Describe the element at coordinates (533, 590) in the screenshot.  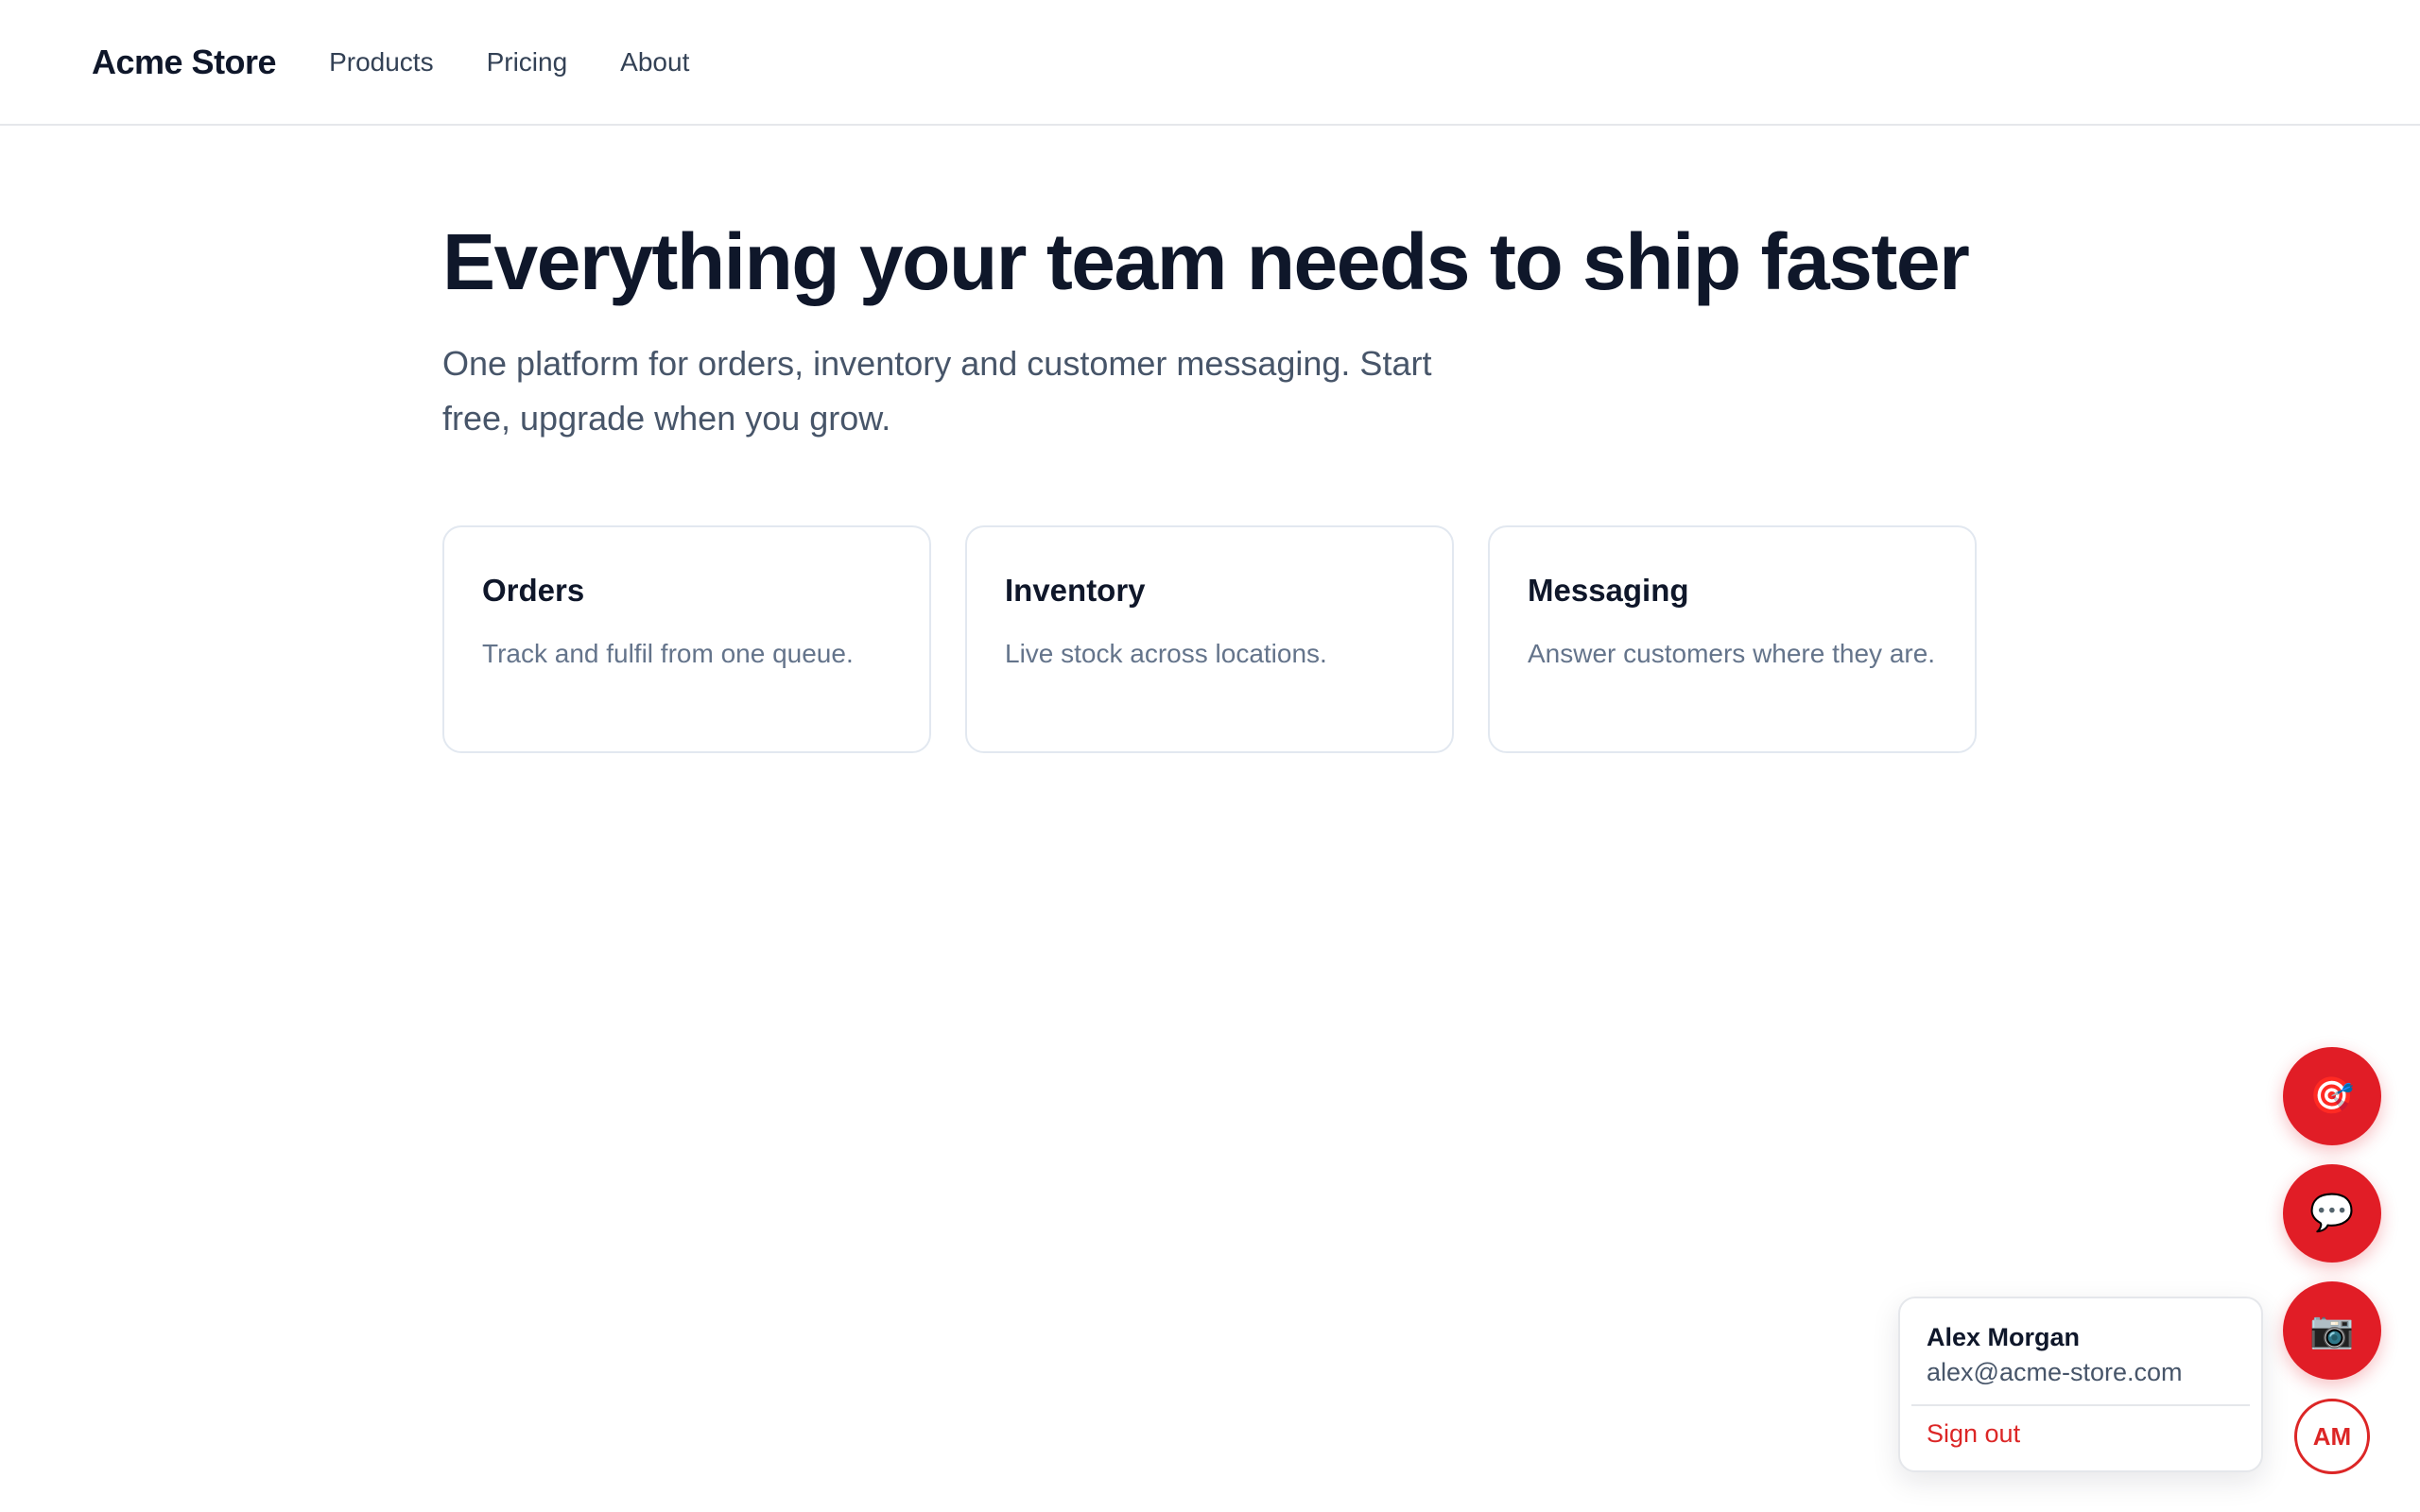
I see `feature-card-title: Orders` at that location.